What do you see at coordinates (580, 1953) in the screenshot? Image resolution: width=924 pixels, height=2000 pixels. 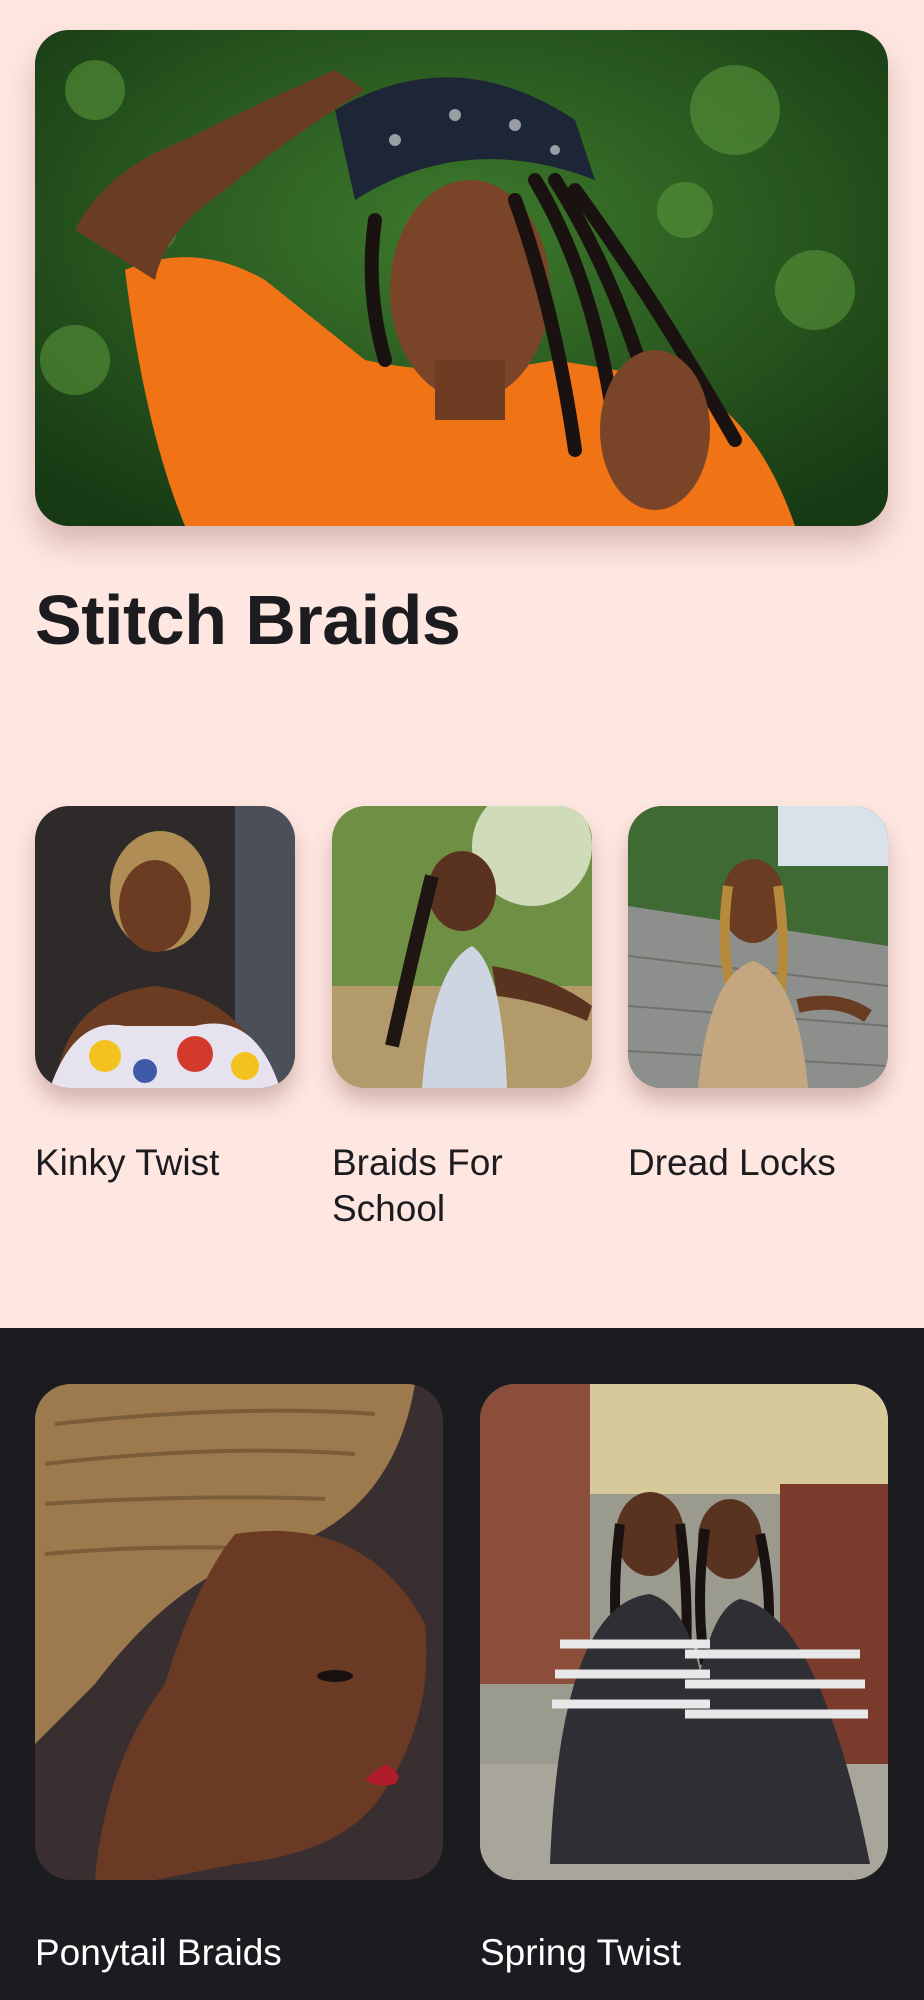 I see `featured-label-spring-twist: Spring Twist` at bounding box center [580, 1953].